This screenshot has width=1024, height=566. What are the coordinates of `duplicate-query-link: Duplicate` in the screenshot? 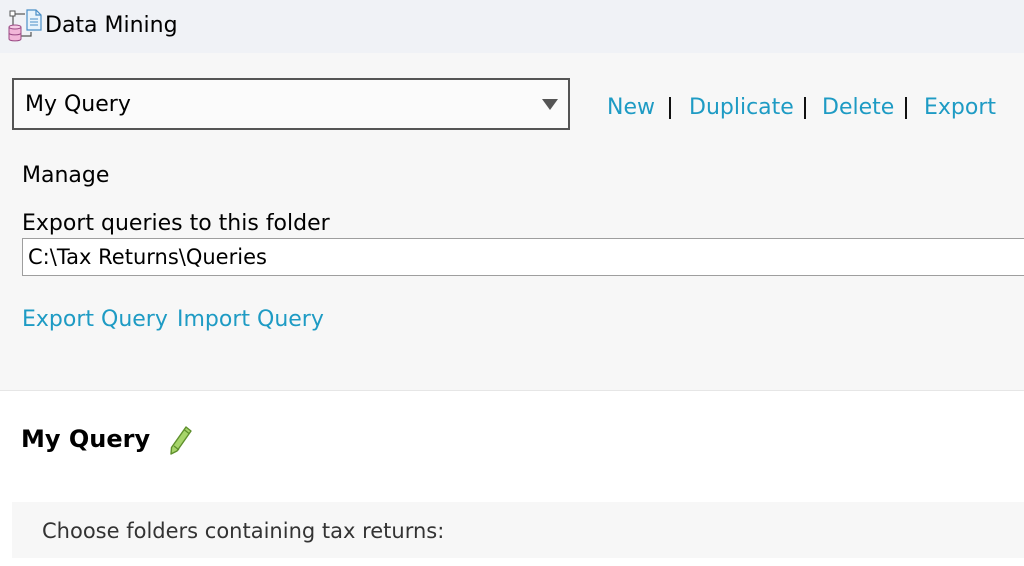 It's located at (741, 108).